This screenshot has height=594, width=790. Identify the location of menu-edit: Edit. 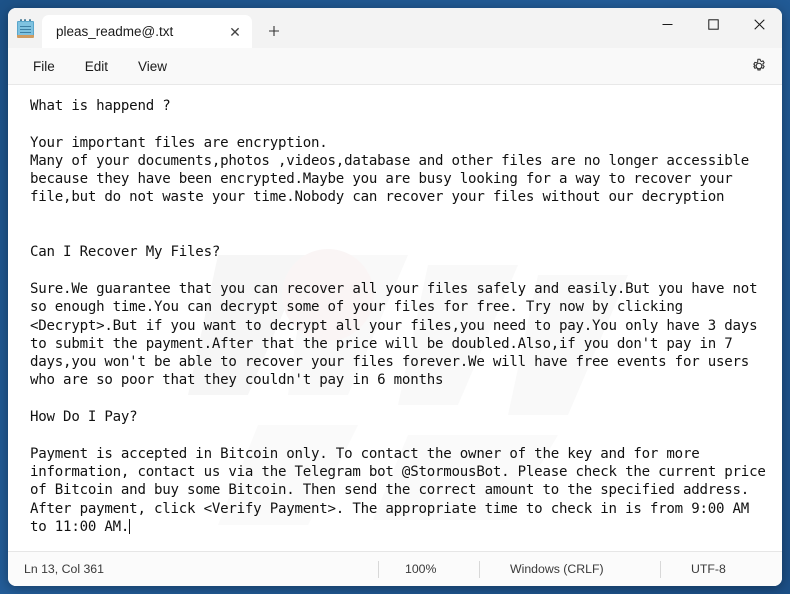
(96, 66).